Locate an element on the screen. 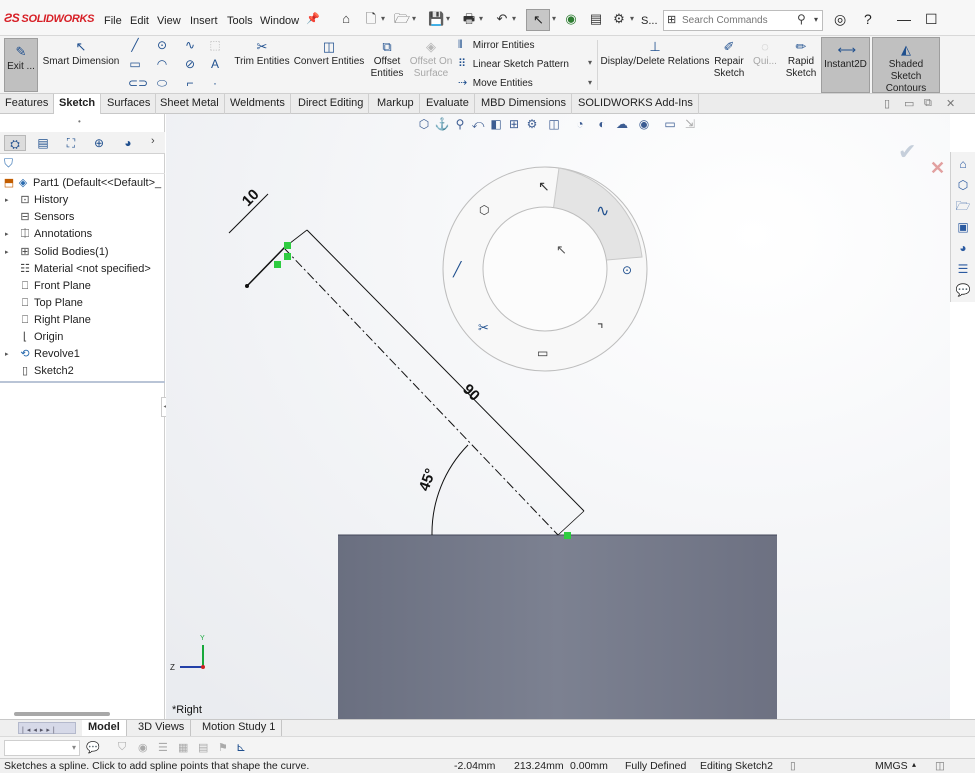 The height and width of the screenshot is (773, 975). file-properties-icon: ▤ is located at coordinates (596, 19).